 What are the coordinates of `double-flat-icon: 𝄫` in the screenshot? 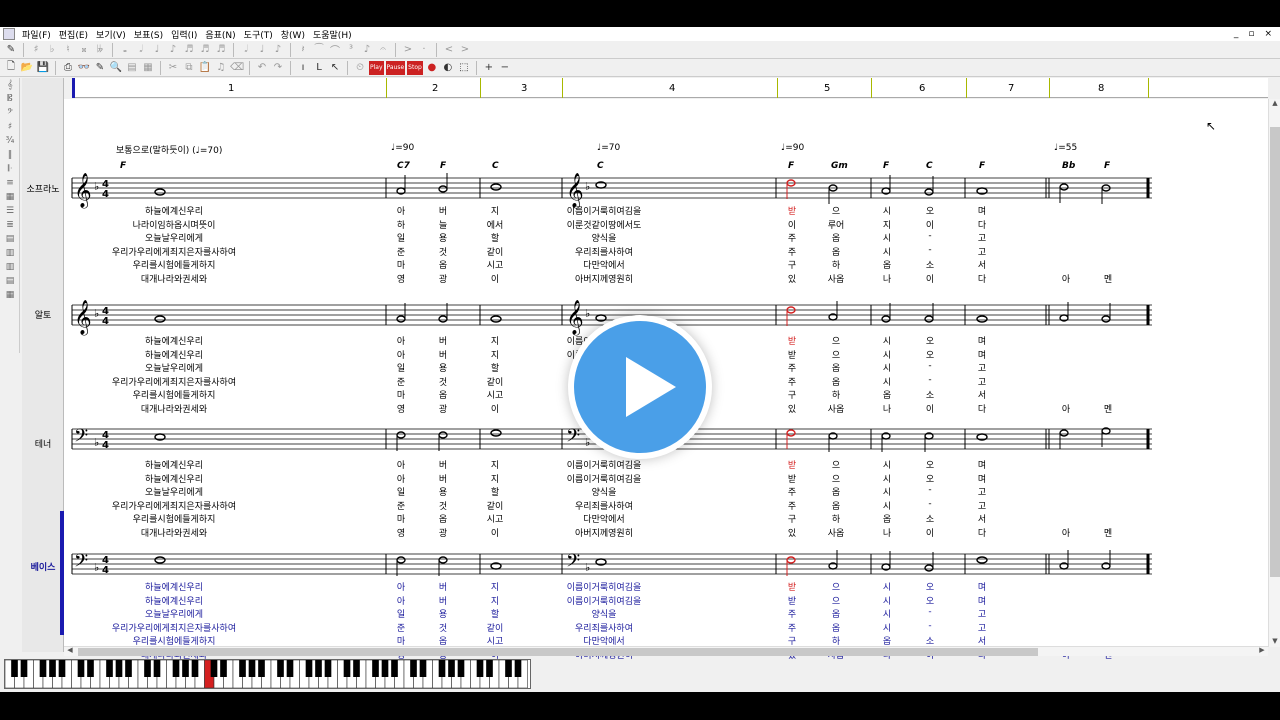 It's located at (100, 50).